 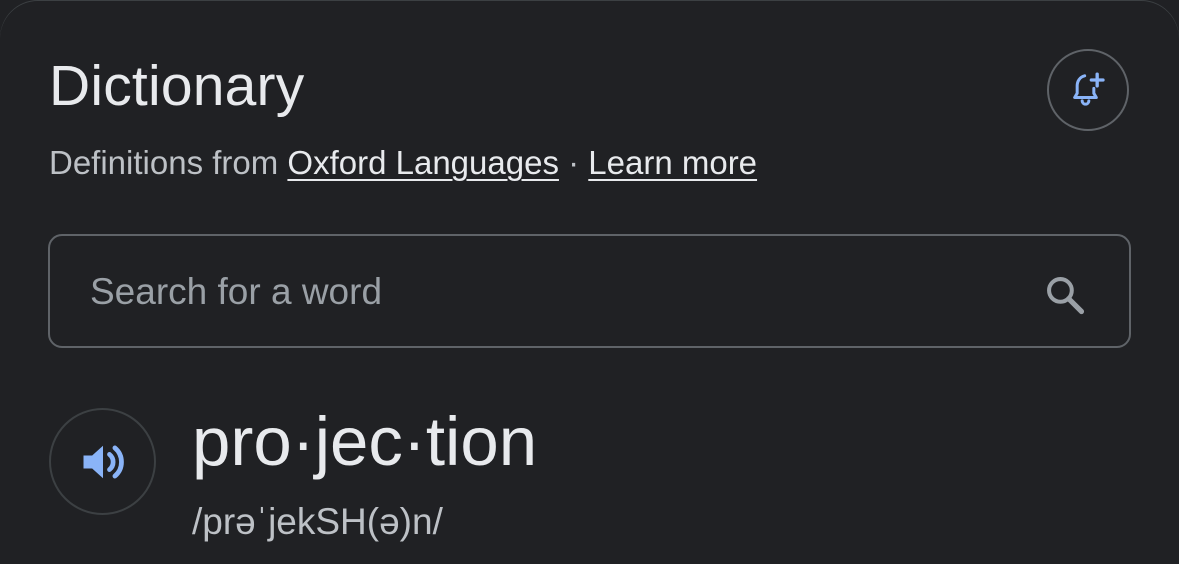 I want to click on search-icon, so click(x=1065, y=295).